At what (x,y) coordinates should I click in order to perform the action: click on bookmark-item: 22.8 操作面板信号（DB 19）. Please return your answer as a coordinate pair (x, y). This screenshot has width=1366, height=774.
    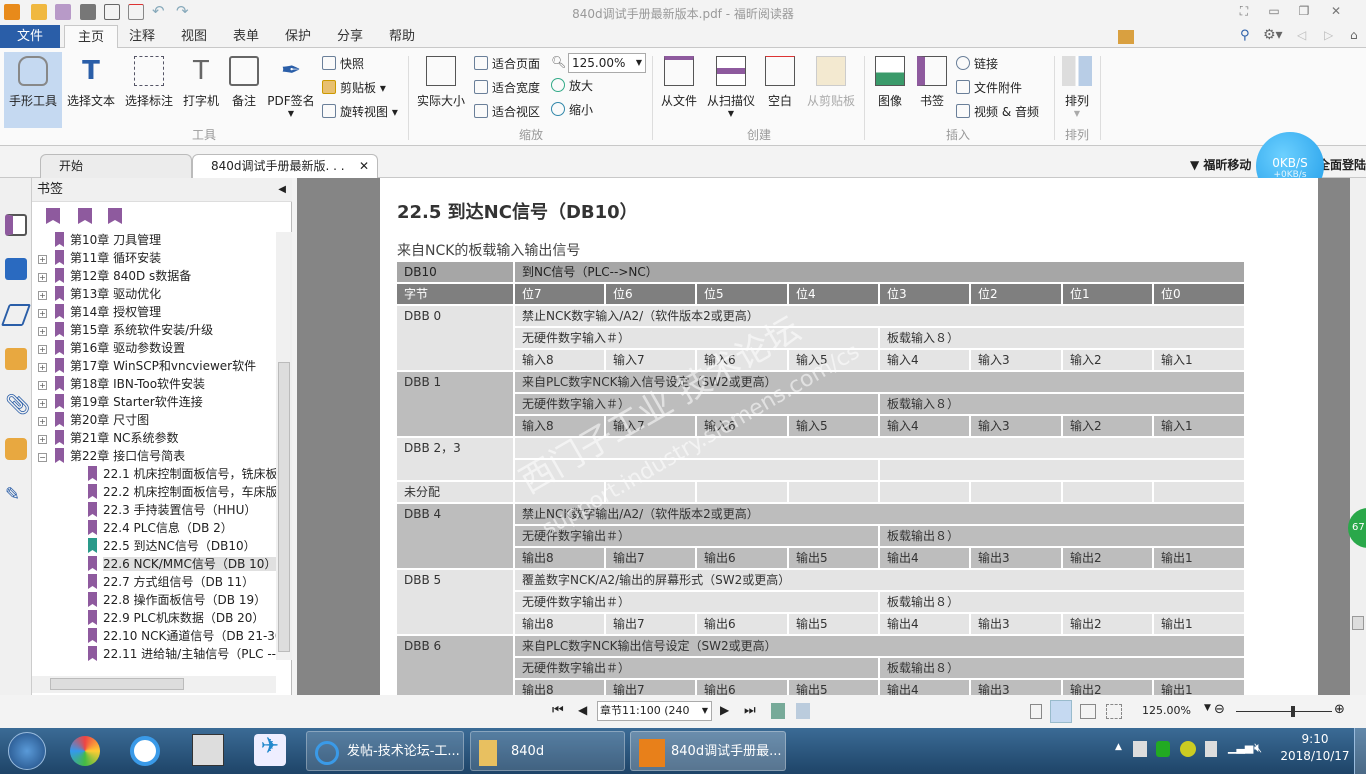
    Looking at the image, I should click on (156, 600).